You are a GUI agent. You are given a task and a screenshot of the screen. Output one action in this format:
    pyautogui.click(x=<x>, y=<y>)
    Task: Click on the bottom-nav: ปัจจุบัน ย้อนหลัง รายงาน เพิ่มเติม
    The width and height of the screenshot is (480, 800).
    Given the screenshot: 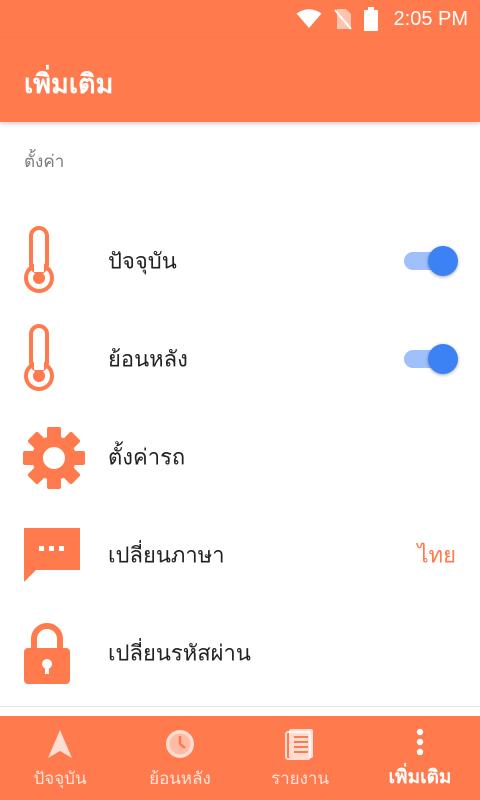 What is the action you would take?
    pyautogui.click(x=240, y=758)
    